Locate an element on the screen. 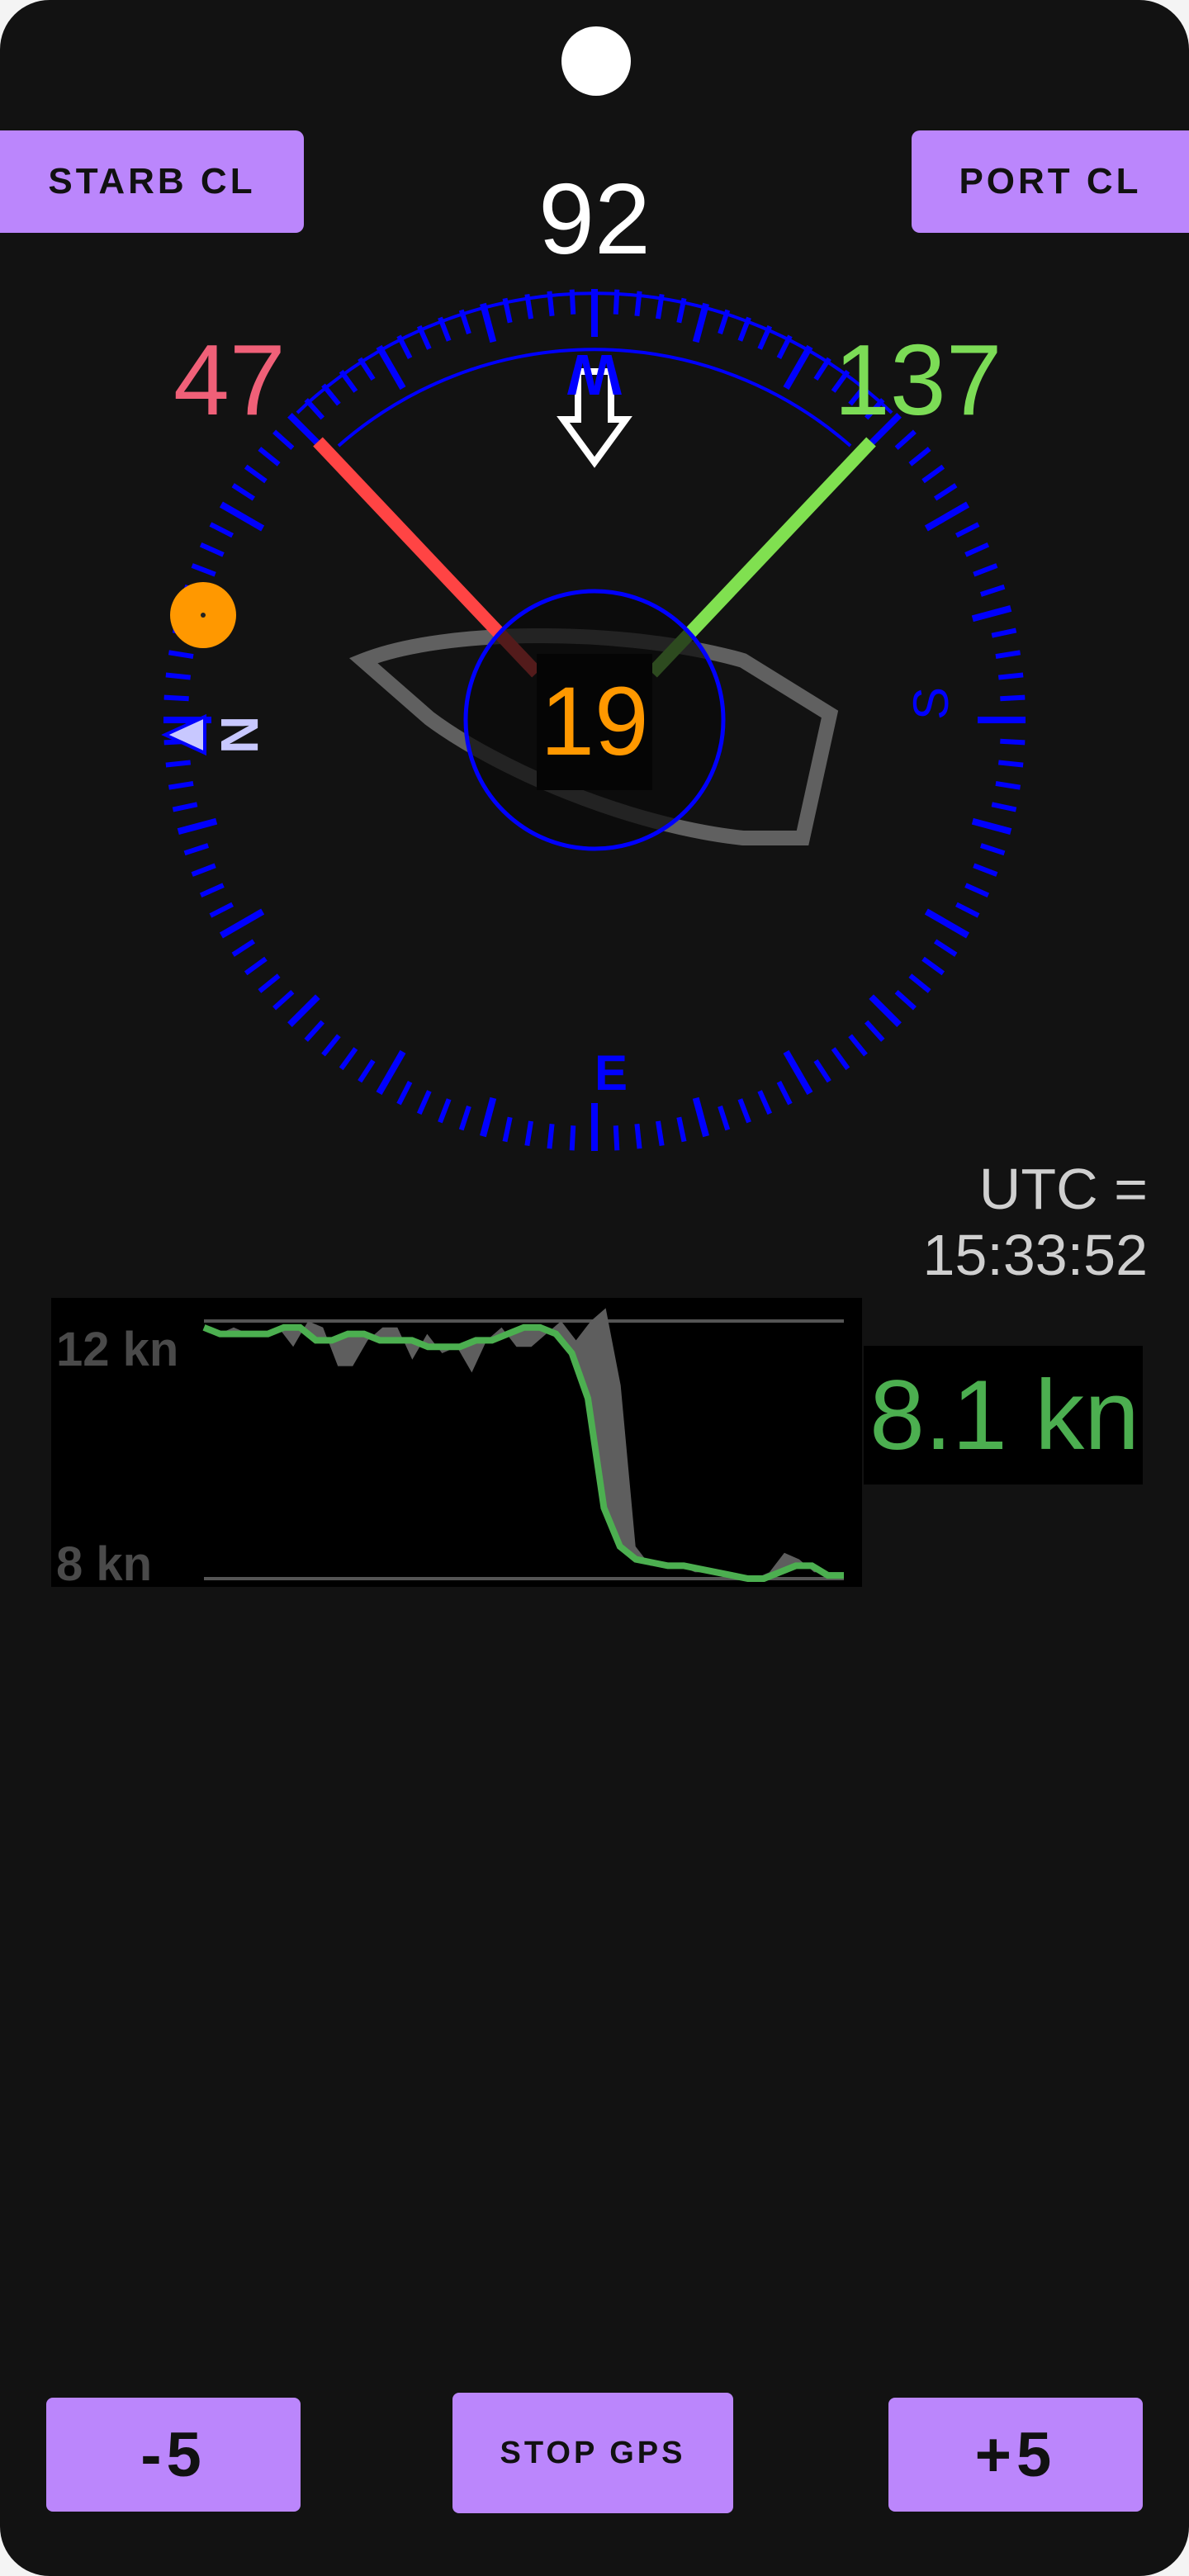  minus-five-button: -5 is located at coordinates (173, 2455).